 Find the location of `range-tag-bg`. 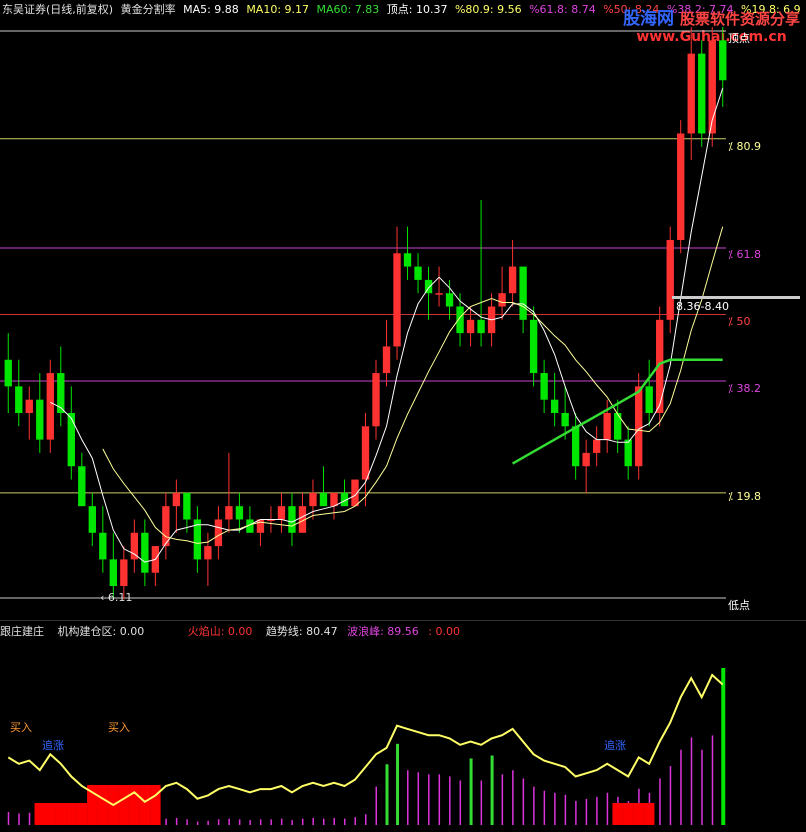

range-tag-bg is located at coordinates (736, 297).